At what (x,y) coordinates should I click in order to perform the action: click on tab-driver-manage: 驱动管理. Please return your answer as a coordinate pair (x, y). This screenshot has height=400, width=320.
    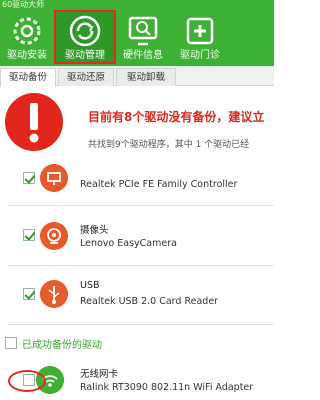
    Looking at the image, I should click on (85, 37).